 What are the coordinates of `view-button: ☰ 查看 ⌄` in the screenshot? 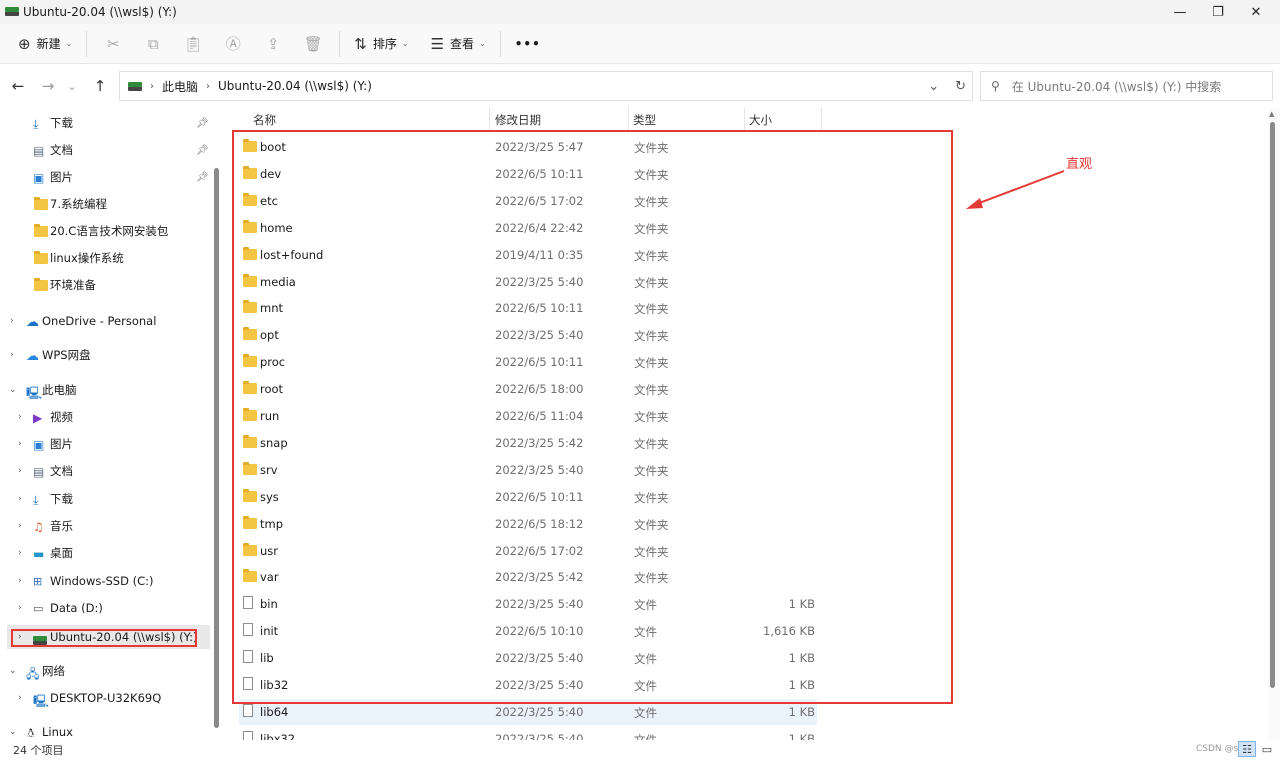 It's located at (458, 44).